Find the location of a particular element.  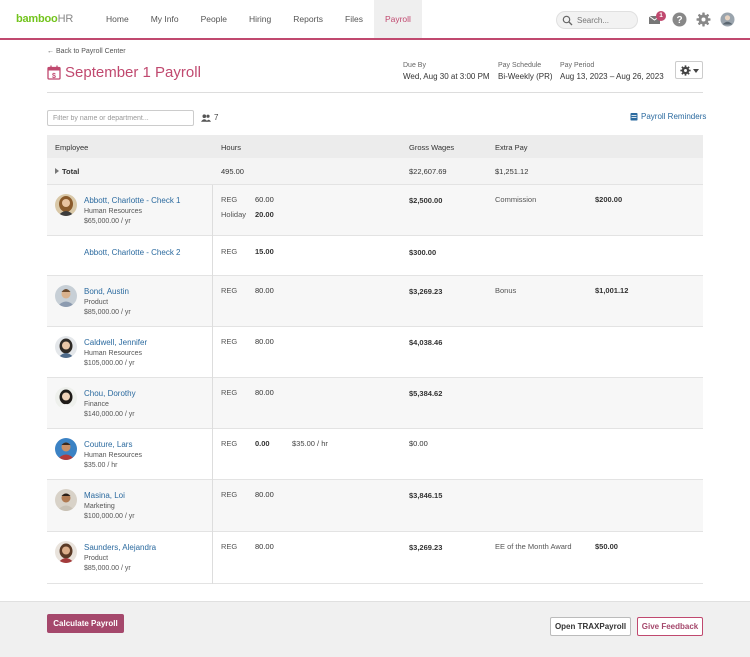

extra-pay-label: Bonus is located at coordinates (506, 290).